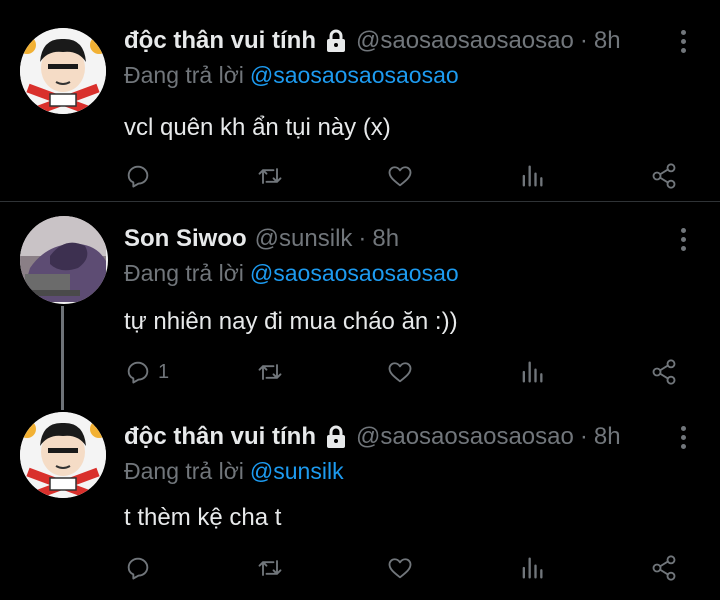 The width and height of the screenshot is (720, 600). I want to click on tweet-header: Son Siwoo @sunsilk · 8h, so click(261, 239).